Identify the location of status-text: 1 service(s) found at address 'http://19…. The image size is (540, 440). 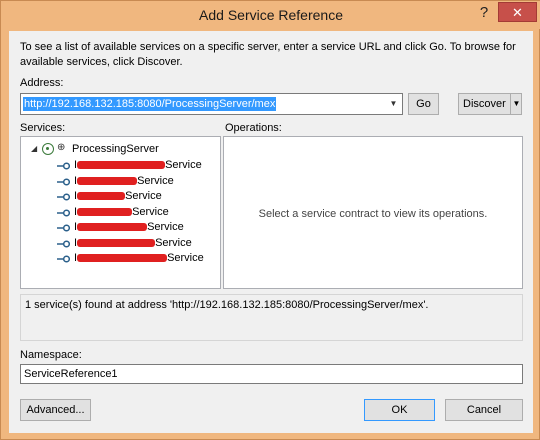
(227, 305).